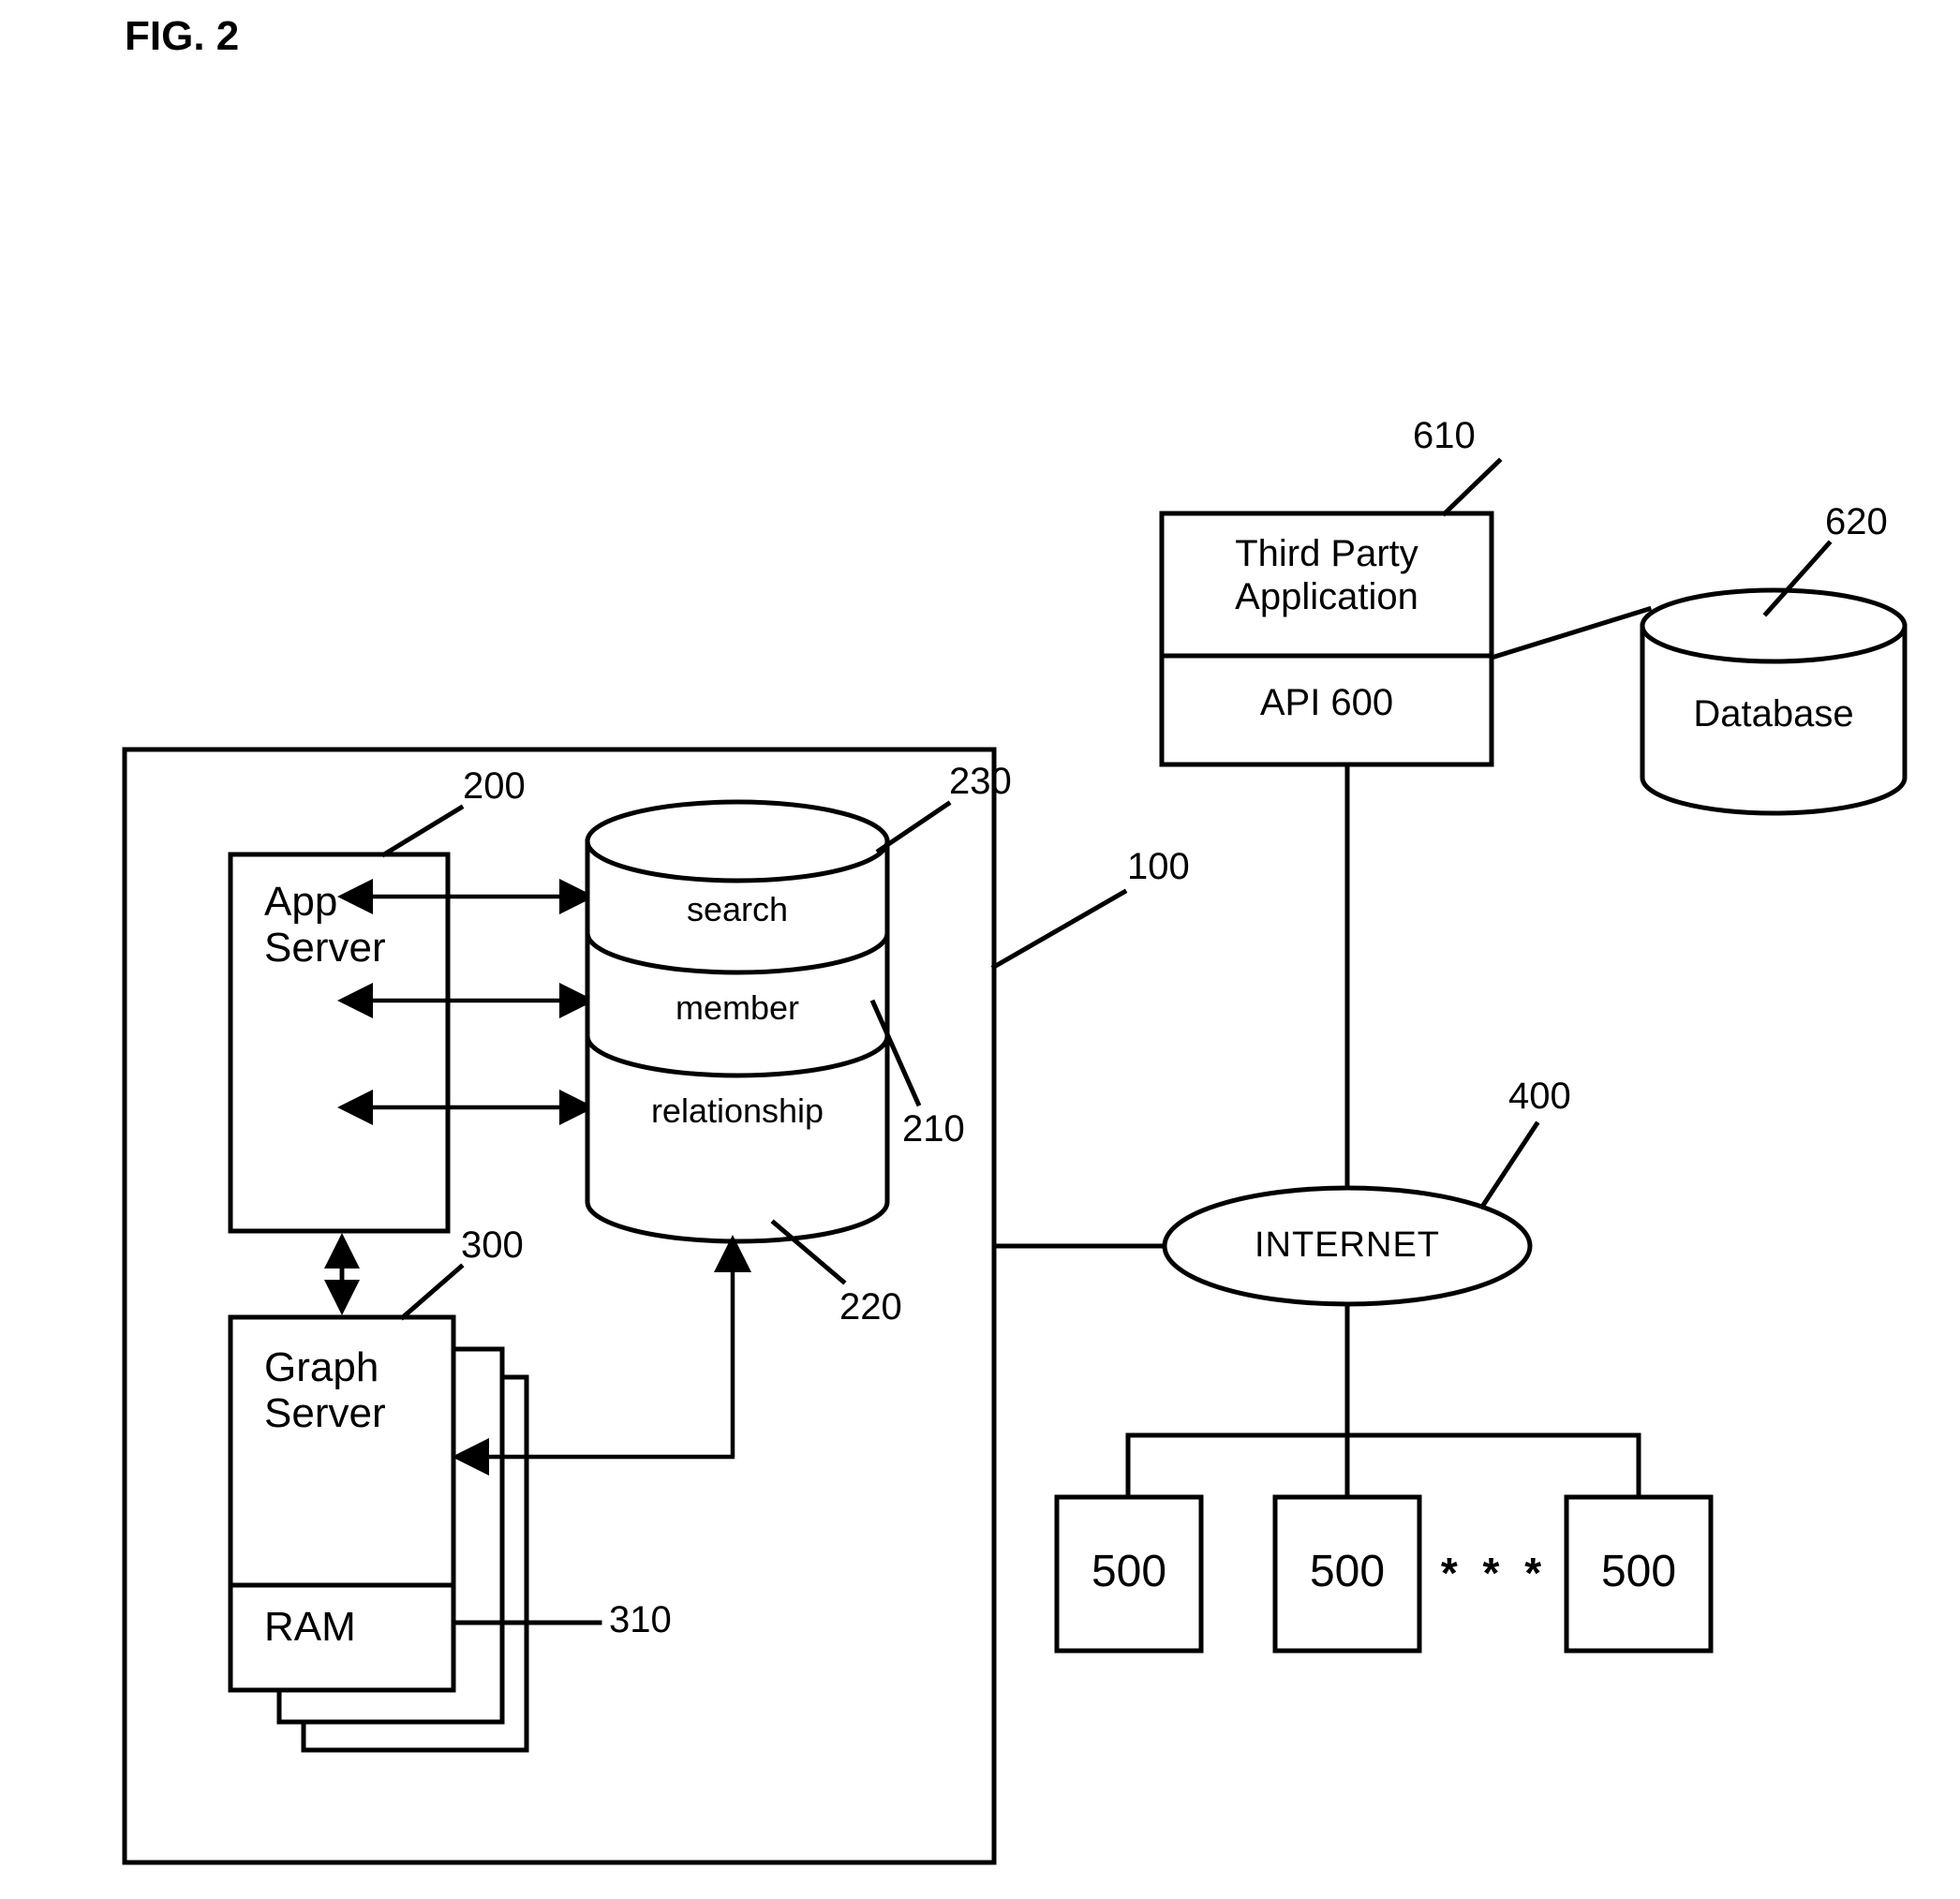 The width and height of the screenshot is (1960, 1899). Describe the element at coordinates (1347, 1245) in the screenshot. I see `internet-label: INTERNET` at that location.